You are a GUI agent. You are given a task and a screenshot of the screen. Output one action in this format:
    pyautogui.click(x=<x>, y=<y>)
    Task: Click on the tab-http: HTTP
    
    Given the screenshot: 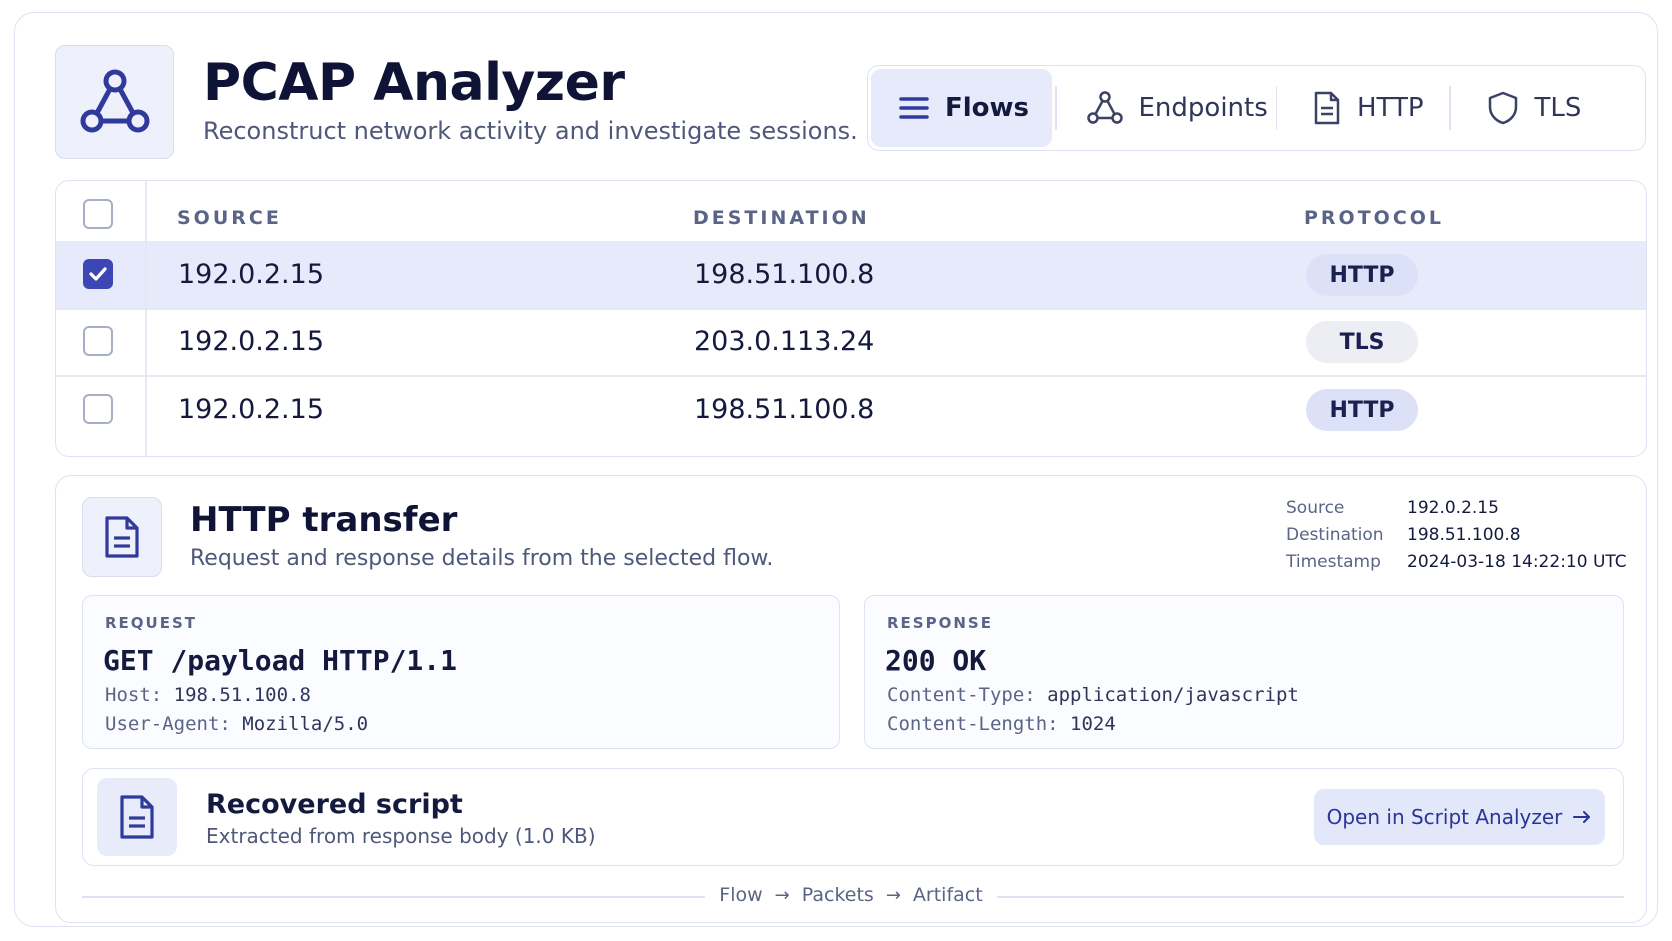 What is the action you would take?
    pyautogui.click(x=1363, y=108)
    